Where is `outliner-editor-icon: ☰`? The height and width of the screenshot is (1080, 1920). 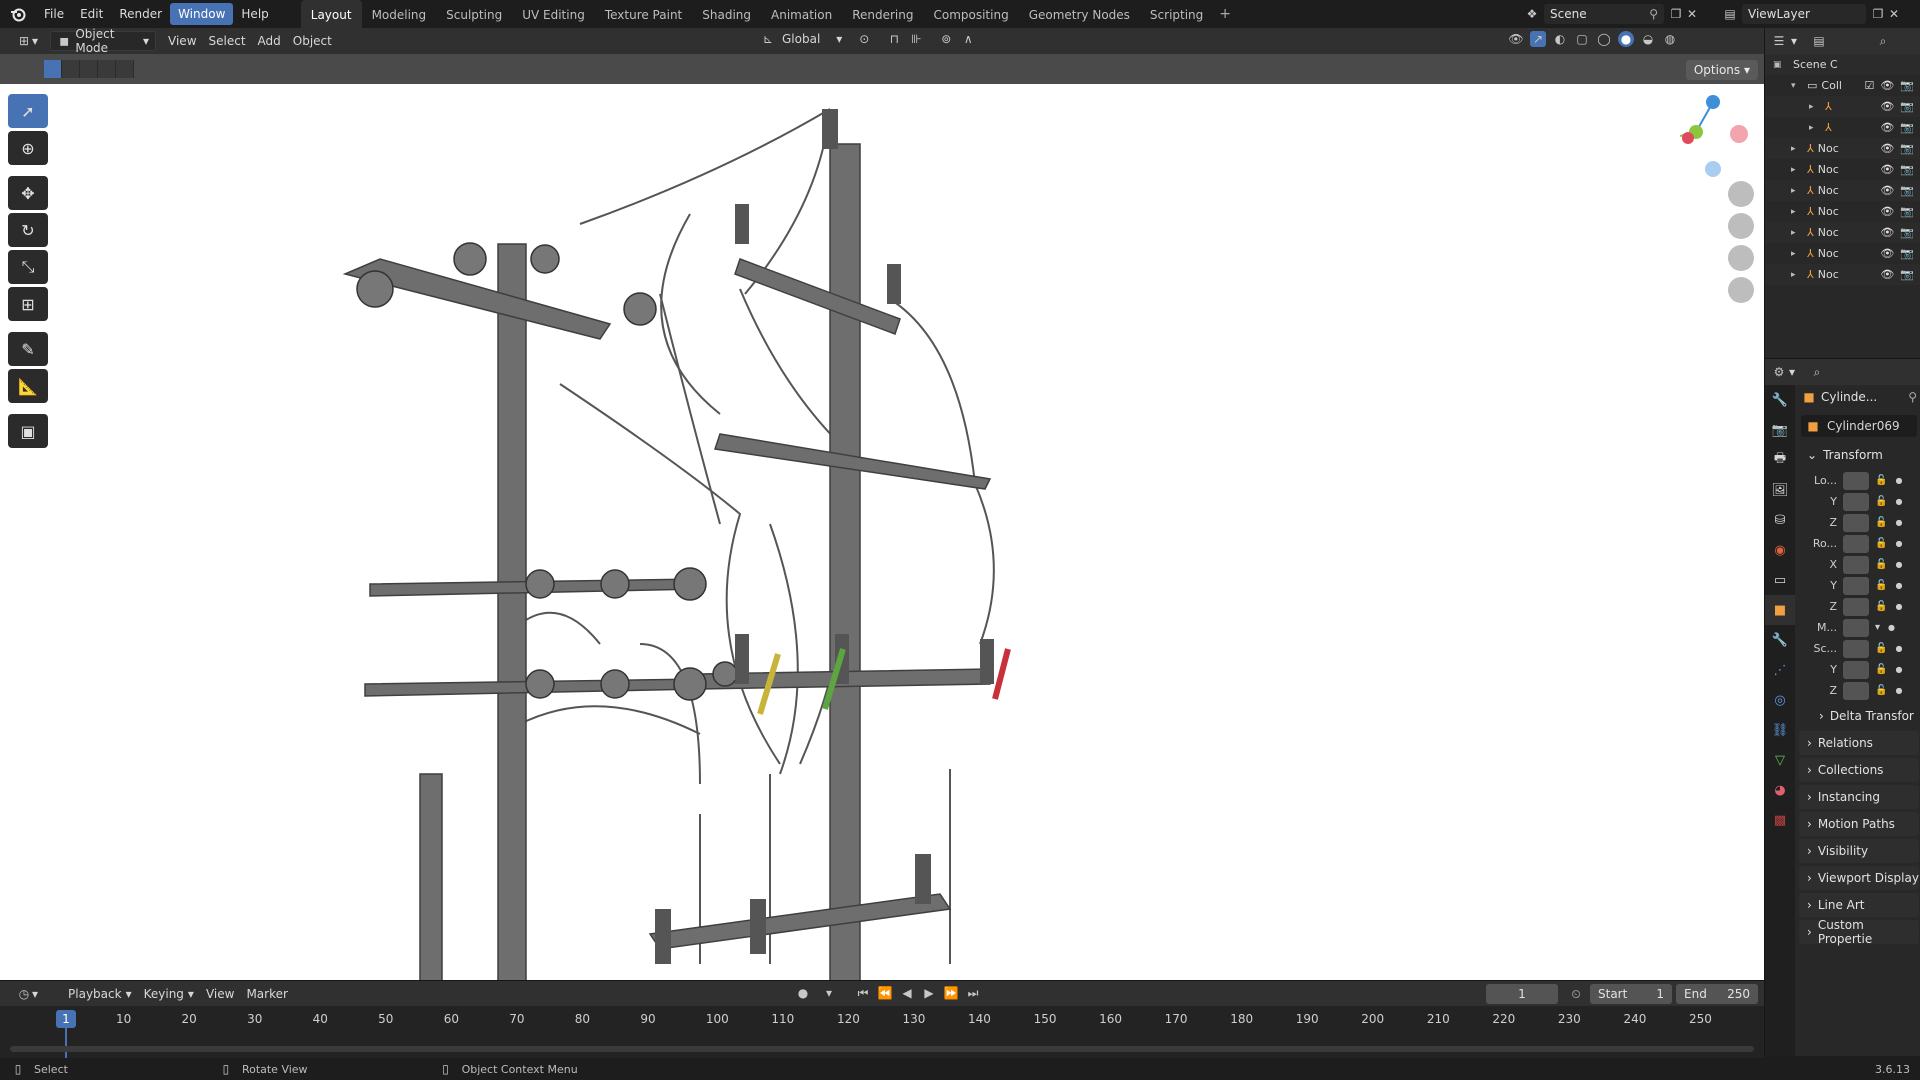 outliner-editor-icon: ☰ is located at coordinates (1779, 41).